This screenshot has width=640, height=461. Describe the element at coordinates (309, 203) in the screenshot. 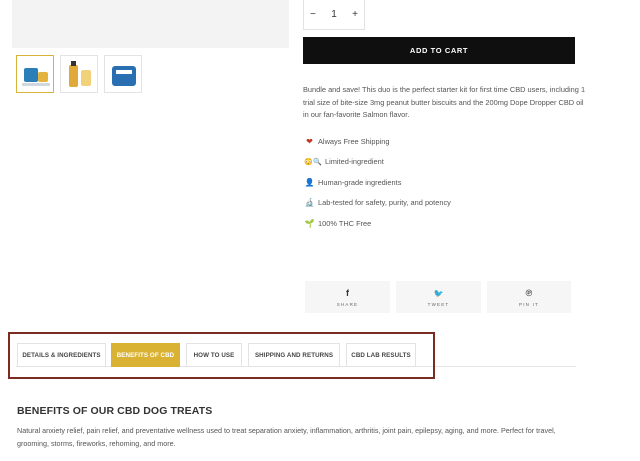

I see `microscope-icon: 🔬` at that location.